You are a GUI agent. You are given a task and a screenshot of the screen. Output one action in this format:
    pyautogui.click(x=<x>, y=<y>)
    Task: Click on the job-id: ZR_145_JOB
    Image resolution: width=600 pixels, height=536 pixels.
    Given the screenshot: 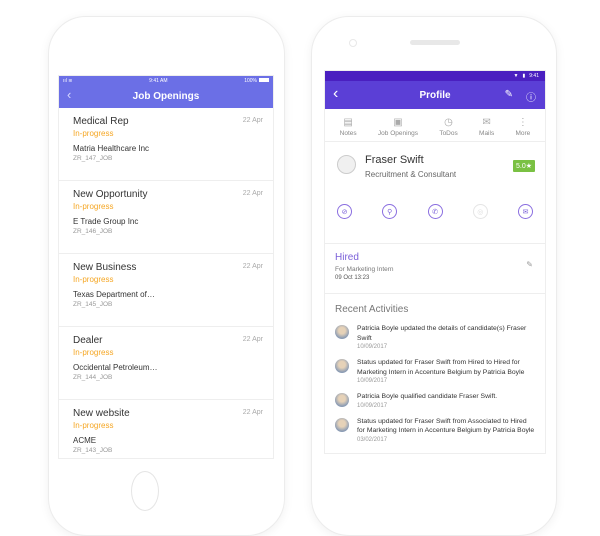 What is the action you would take?
    pyautogui.click(x=93, y=304)
    